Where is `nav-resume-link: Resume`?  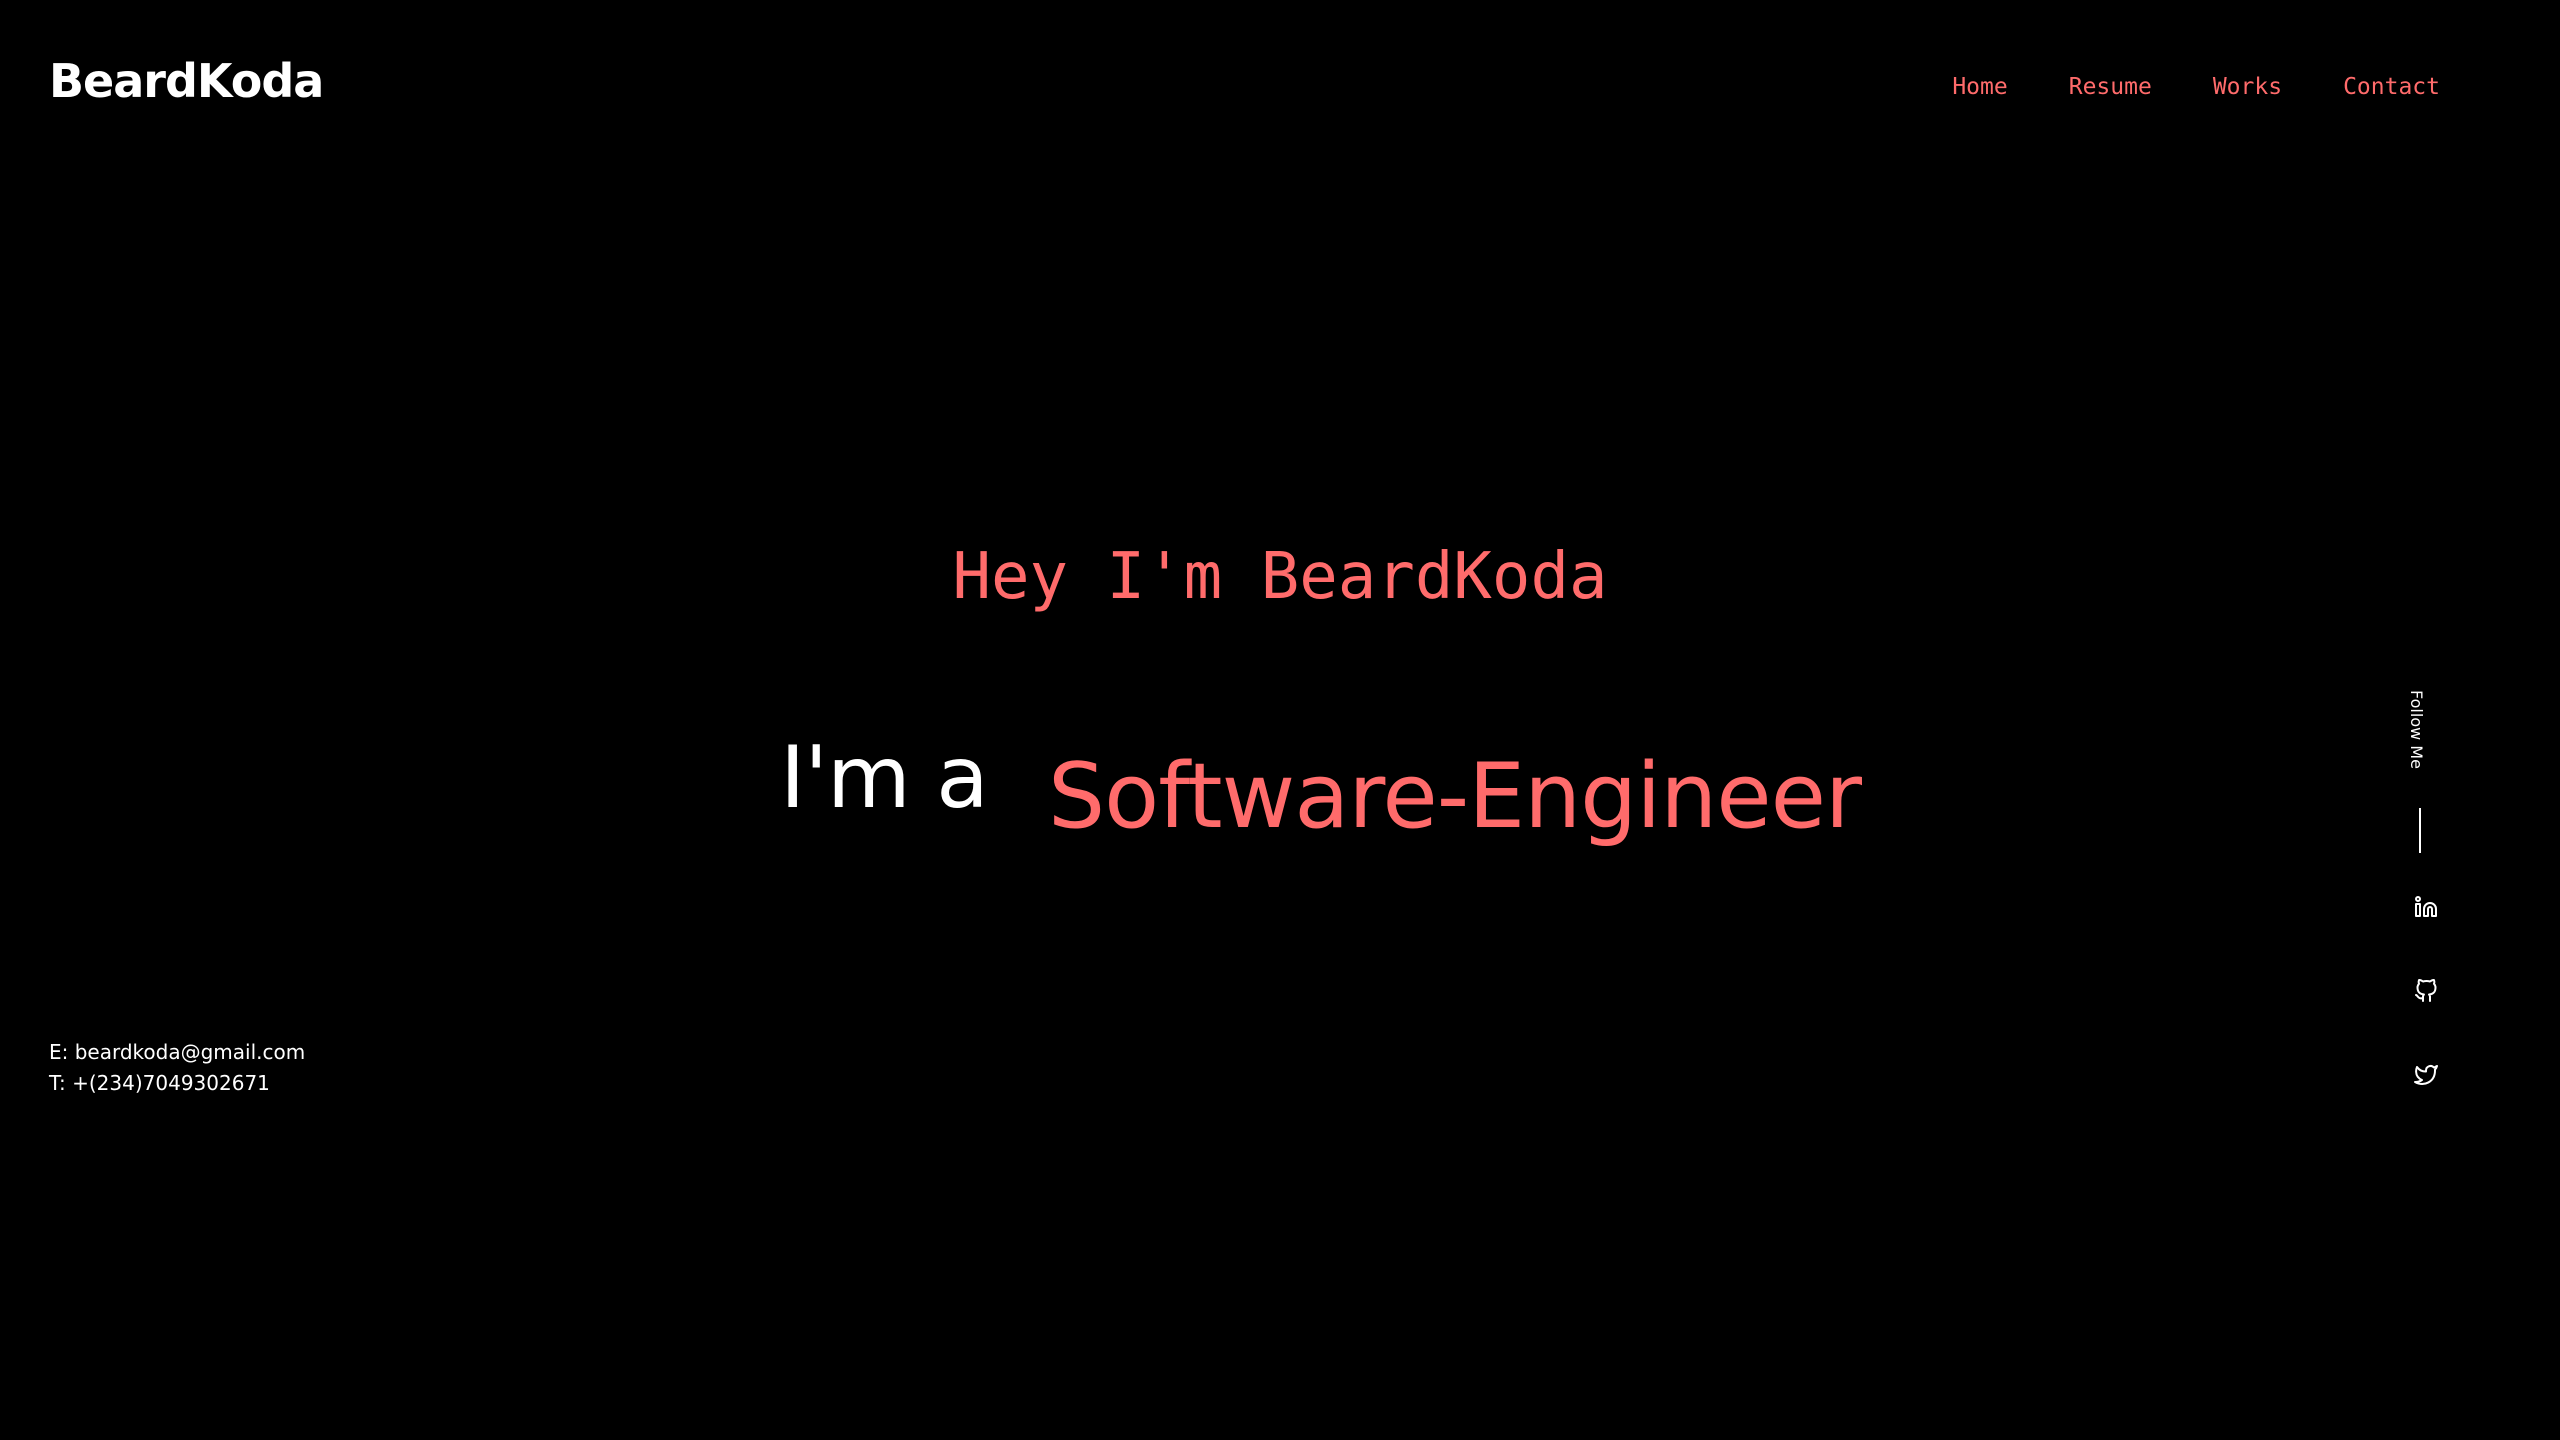 nav-resume-link: Resume is located at coordinates (2110, 87).